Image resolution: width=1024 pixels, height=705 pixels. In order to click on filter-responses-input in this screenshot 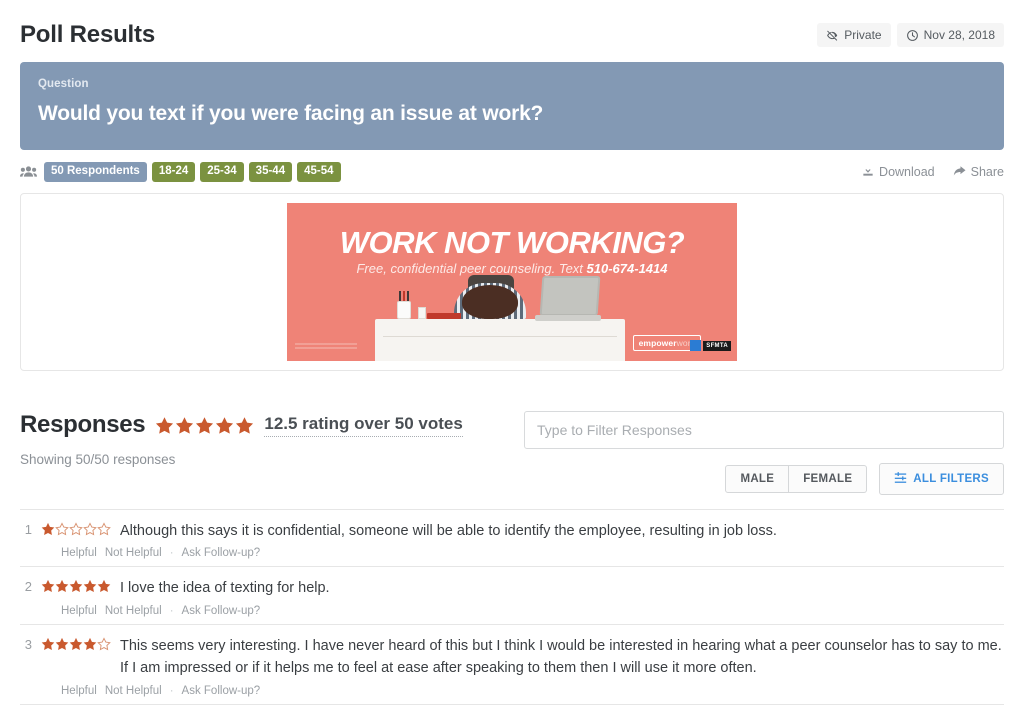, I will do `click(764, 430)`.